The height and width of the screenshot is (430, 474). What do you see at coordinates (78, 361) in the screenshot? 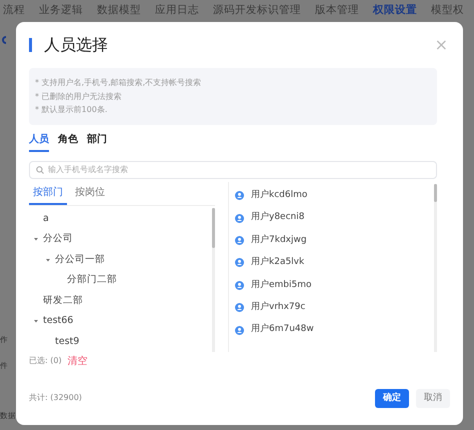
I see `clear-link: 清空` at bounding box center [78, 361].